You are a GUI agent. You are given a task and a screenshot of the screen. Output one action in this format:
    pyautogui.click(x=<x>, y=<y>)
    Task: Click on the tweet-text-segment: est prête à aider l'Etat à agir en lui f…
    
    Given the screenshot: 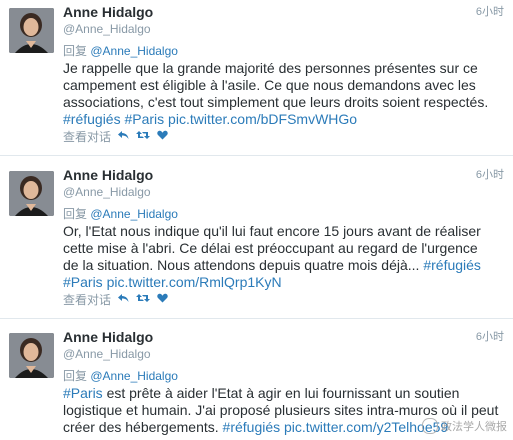 What is the action you would take?
    pyautogui.click(x=281, y=393)
    